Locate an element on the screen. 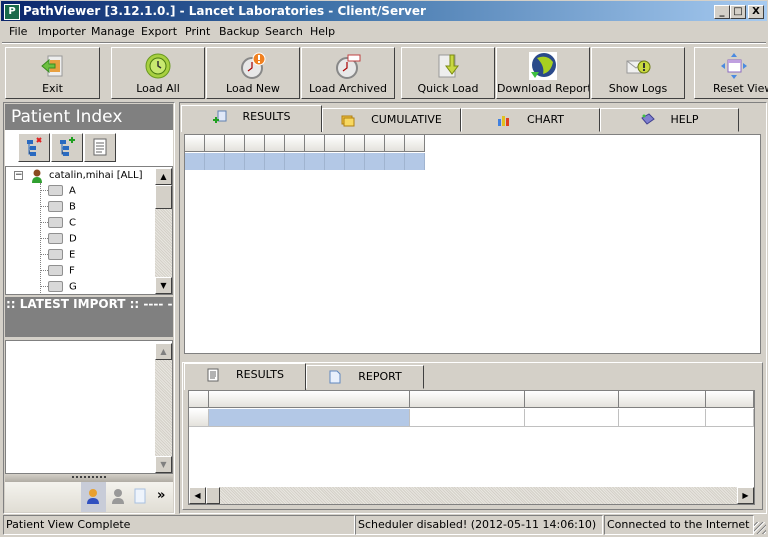 The width and height of the screenshot is (768, 537). menu-backup: Backup is located at coordinates (239, 31).